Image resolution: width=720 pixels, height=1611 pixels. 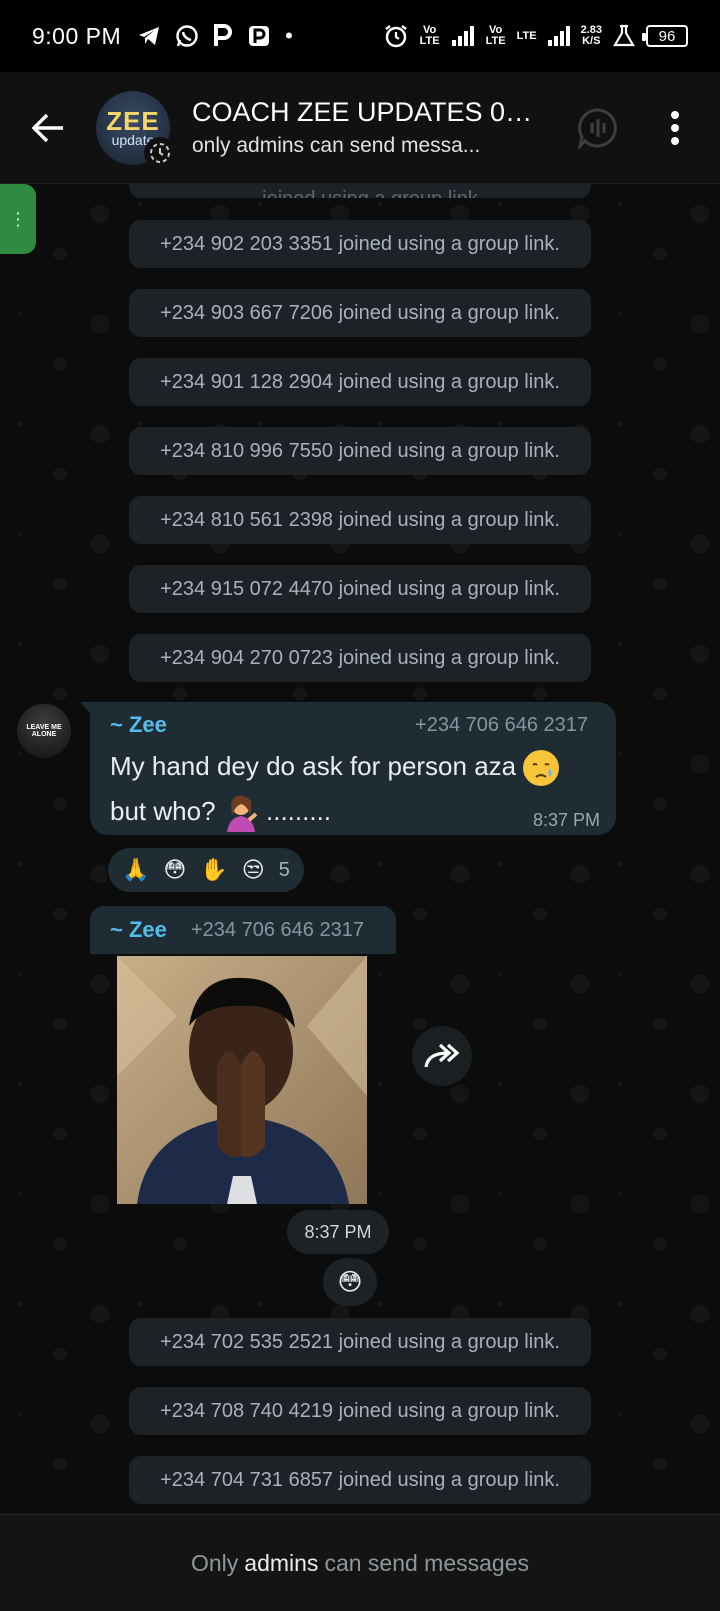 I want to click on admin-only-footer: Only admins can send messages, so click(x=360, y=1562).